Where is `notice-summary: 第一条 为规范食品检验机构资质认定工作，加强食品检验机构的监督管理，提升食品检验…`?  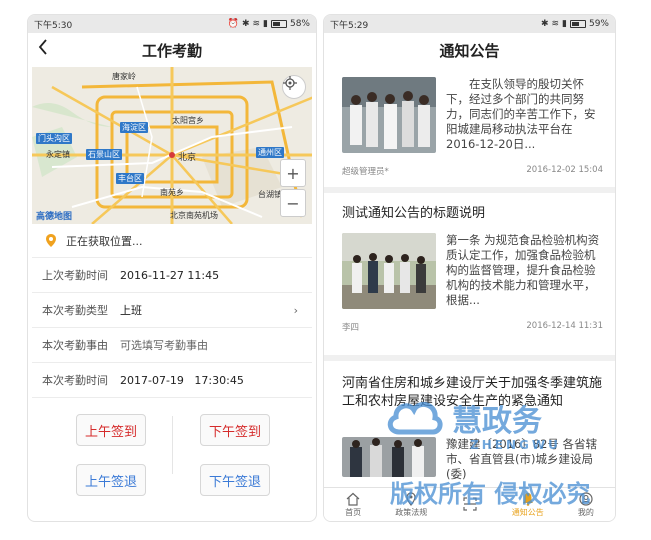 notice-summary: 第一条 为规范食品检验机构资质认定工作，加强食品检验机构的监督管理，提升食品检验… is located at coordinates (523, 270).